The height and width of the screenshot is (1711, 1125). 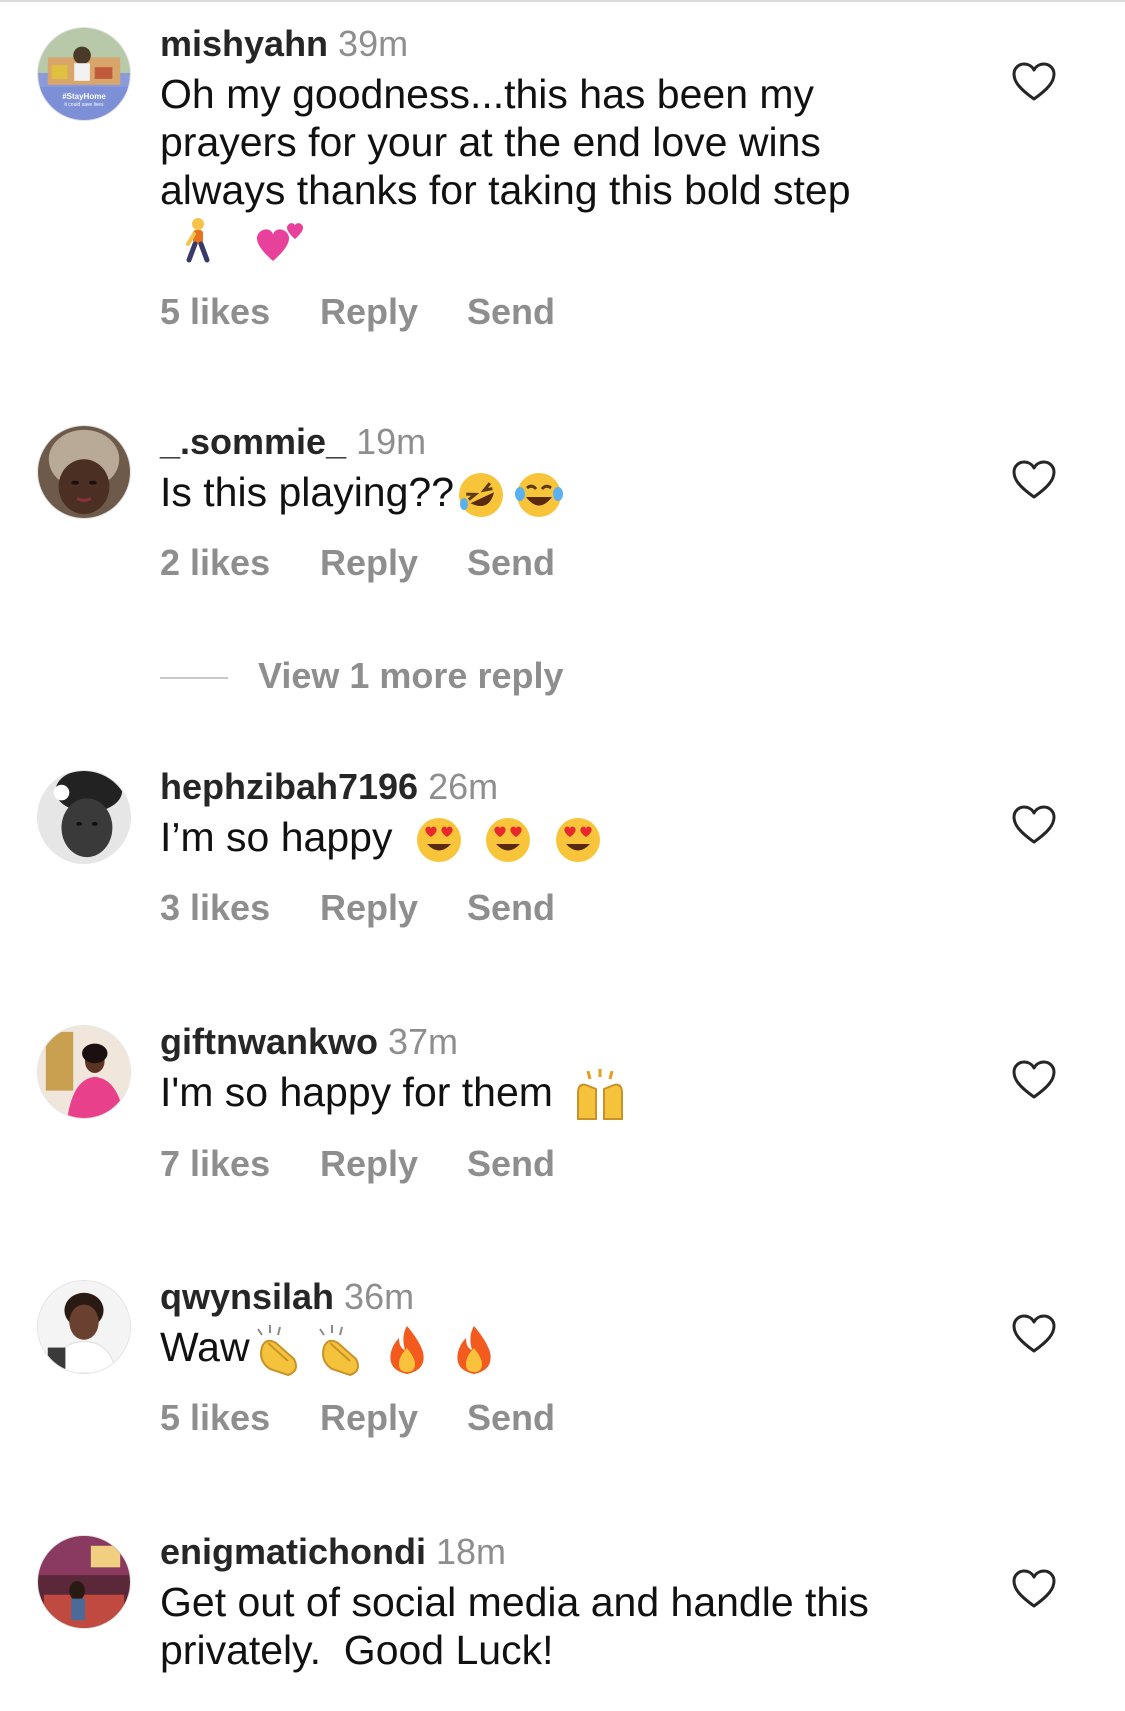 What do you see at coordinates (379, 1296) in the screenshot?
I see `timestamp: 36m` at bounding box center [379, 1296].